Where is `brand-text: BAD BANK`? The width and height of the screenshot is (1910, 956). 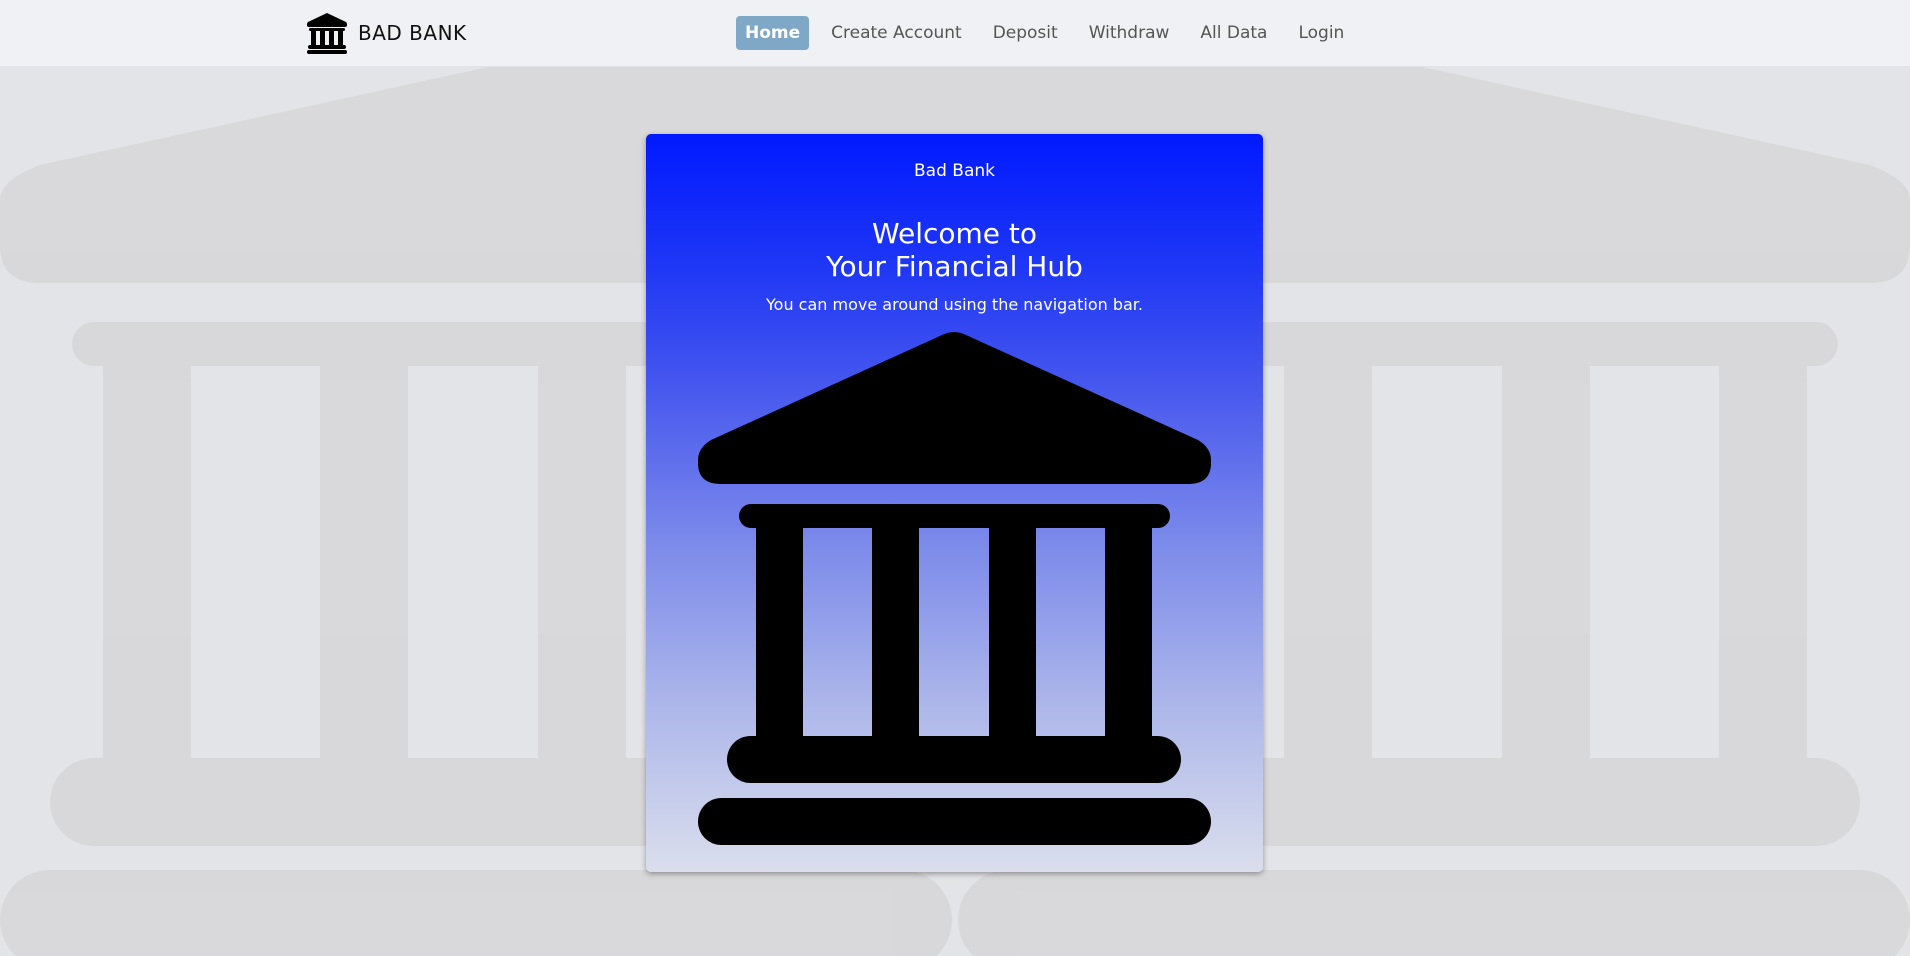
brand-text: BAD BANK is located at coordinates (412, 33).